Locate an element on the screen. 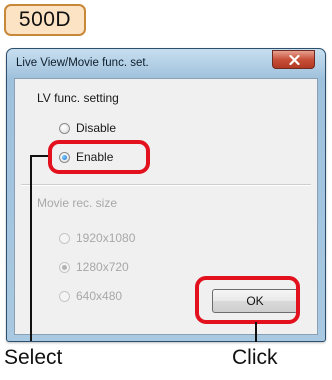 This screenshot has height=380, width=332. radio-1280x720-label: 1280x720 is located at coordinates (102, 267).